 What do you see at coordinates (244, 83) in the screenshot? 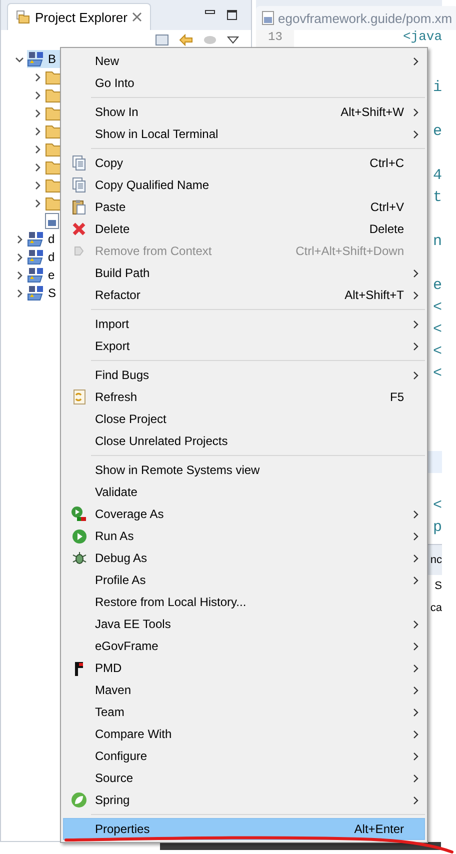
I see `menu-item: Go Into` at bounding box center [244, 83].